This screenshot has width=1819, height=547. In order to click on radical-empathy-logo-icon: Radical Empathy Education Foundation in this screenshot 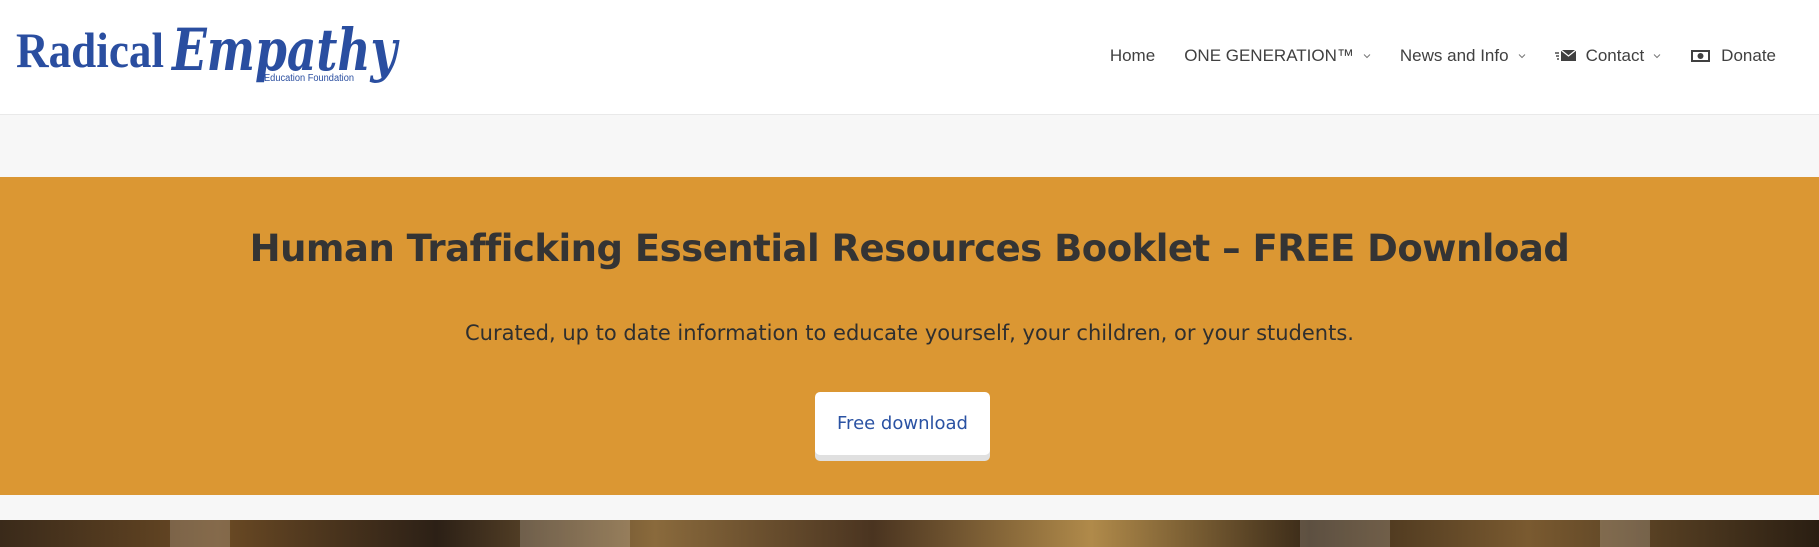, I will do `click(208, 50)`.